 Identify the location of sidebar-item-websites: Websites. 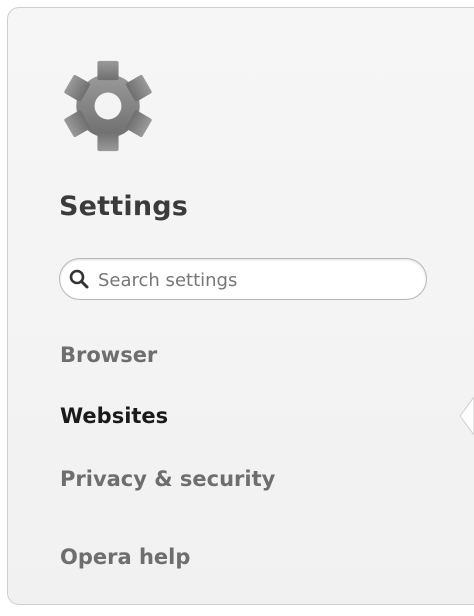
(114, 416).